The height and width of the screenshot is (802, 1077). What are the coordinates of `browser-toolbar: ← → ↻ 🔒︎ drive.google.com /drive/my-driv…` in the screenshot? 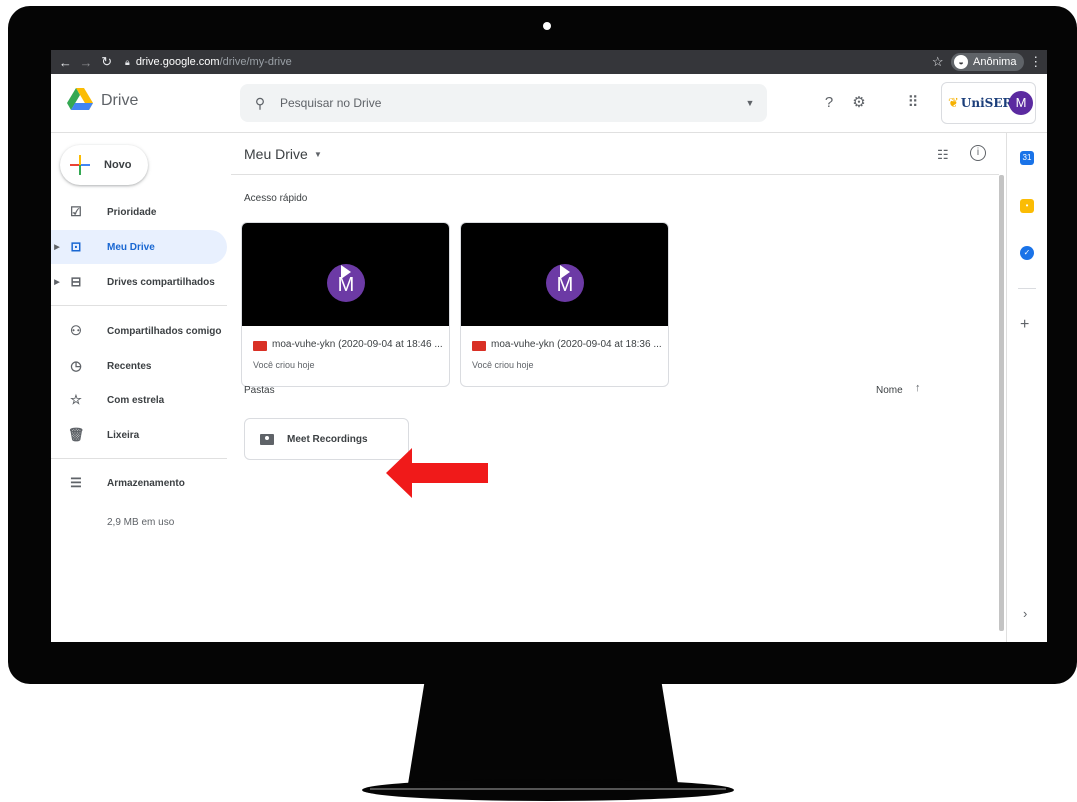 It's located at (549, 62).